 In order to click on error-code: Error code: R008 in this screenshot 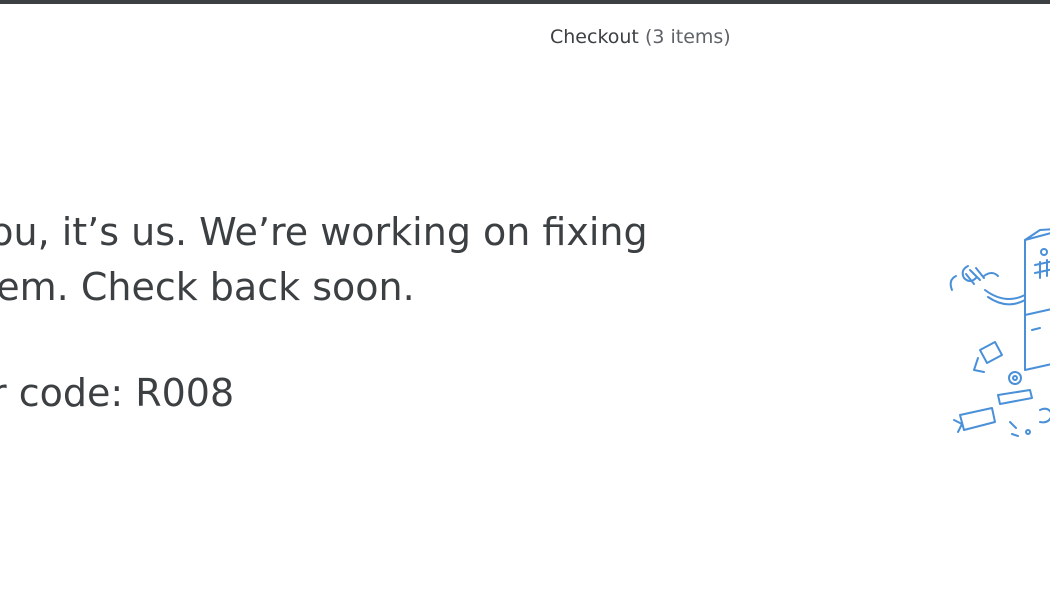, I will do `click(117, 393)`.